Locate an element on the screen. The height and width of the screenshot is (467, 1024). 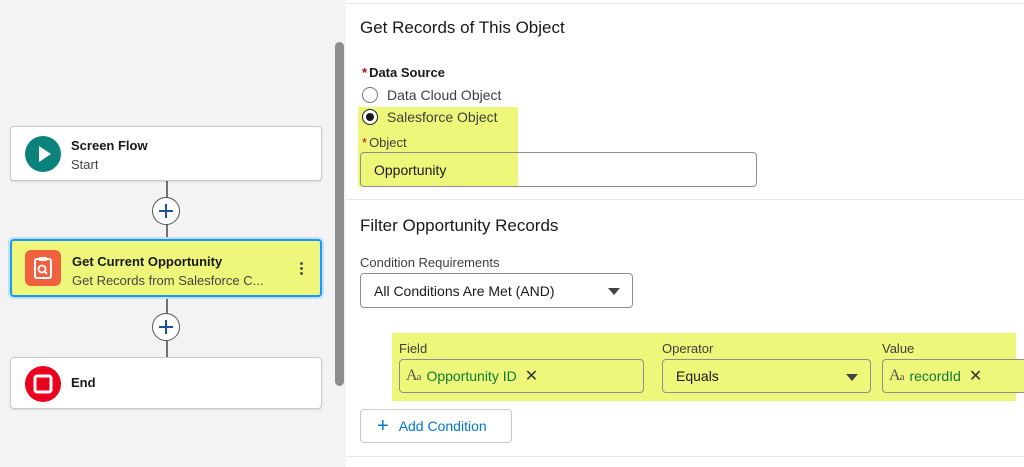
end-node: End is located at coordinates (166, 383).